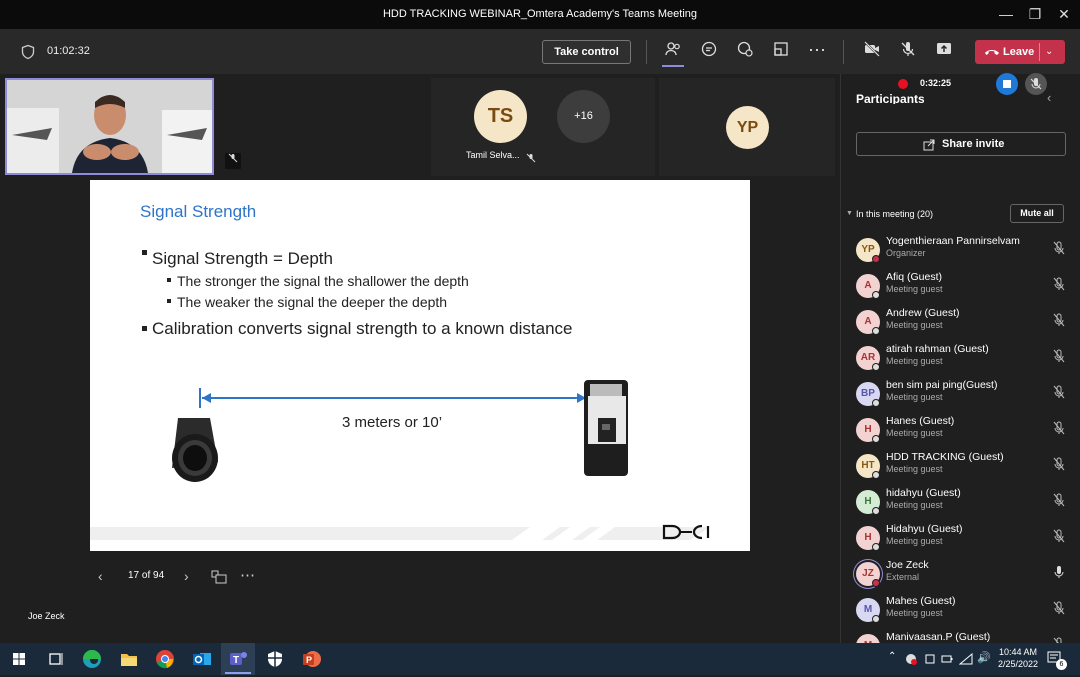 The image size is (1080, 677). What do you see at coordinates (1049, 97) in the screenshot?
I see `close-panel-icon: ‹` at bounding box center [1049, 97].